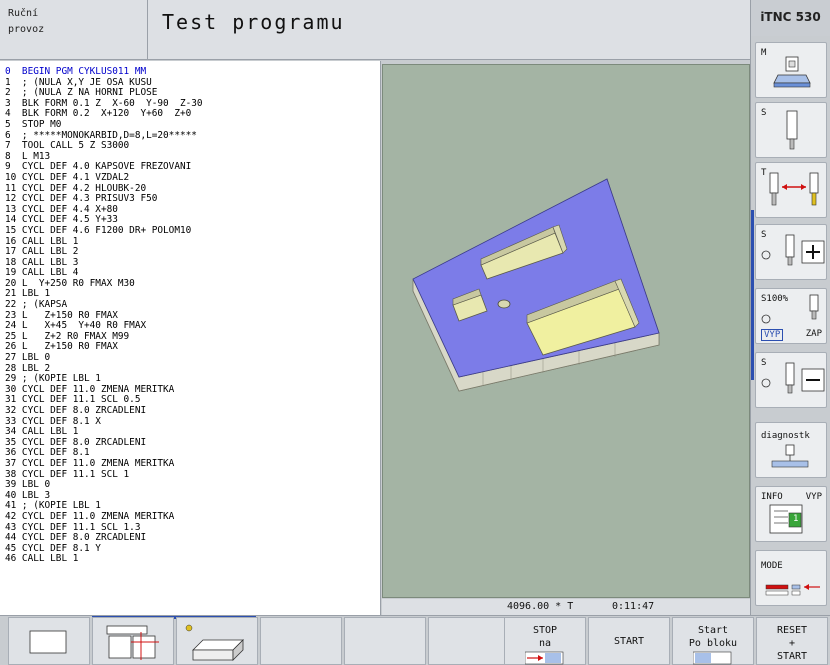  I want to click on start-label: START, so click(629, 641).